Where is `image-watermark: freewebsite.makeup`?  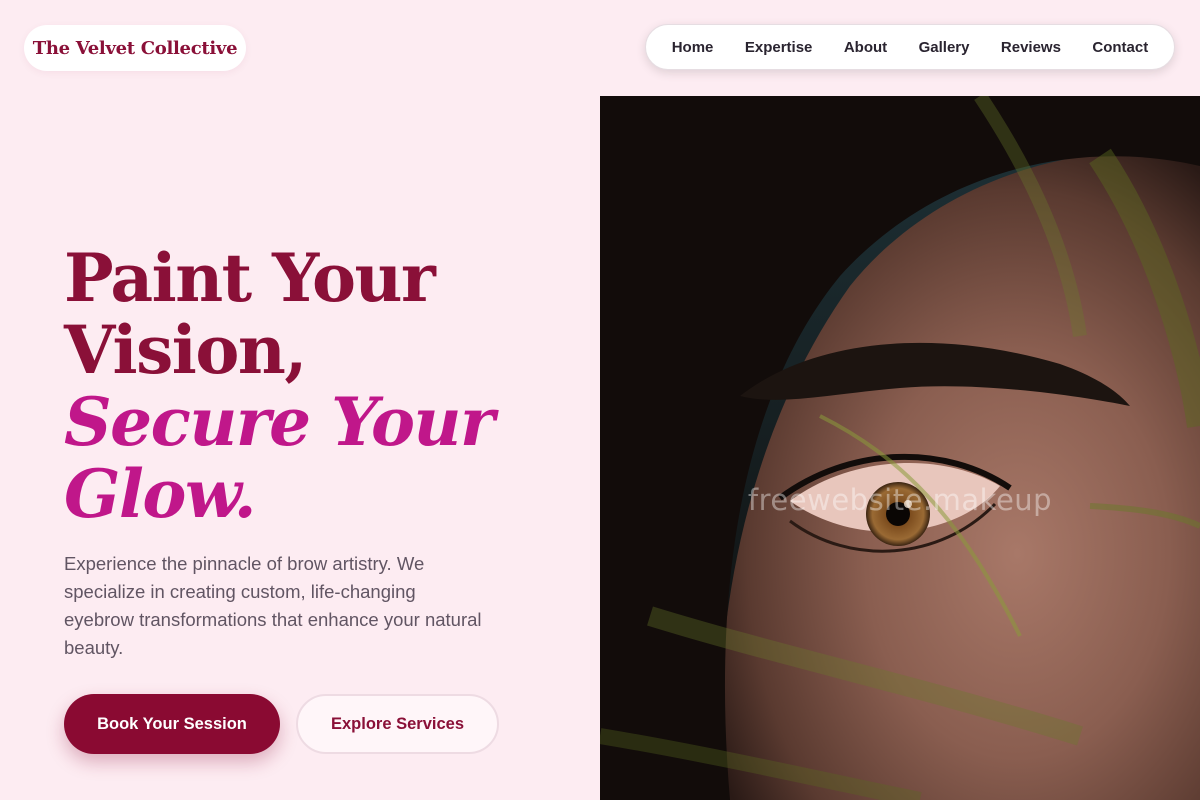 image-watermark: freewebsite.makeup is located at coordinates (900, 500).